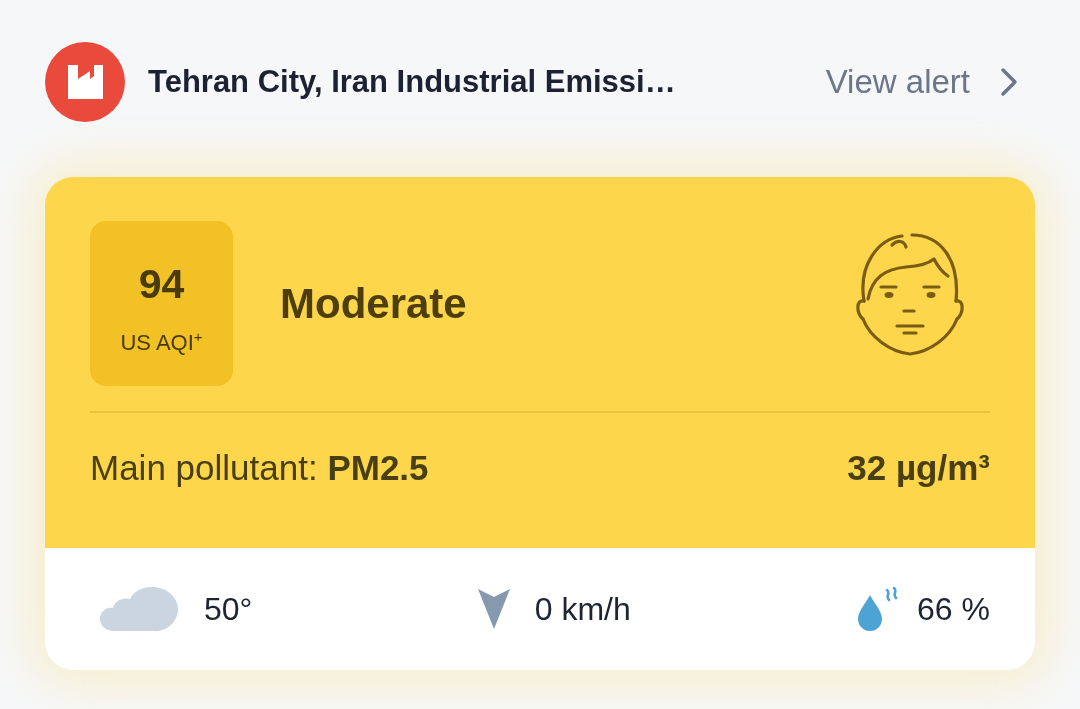  I want to click on chevron-icon, so click(1009, 82).